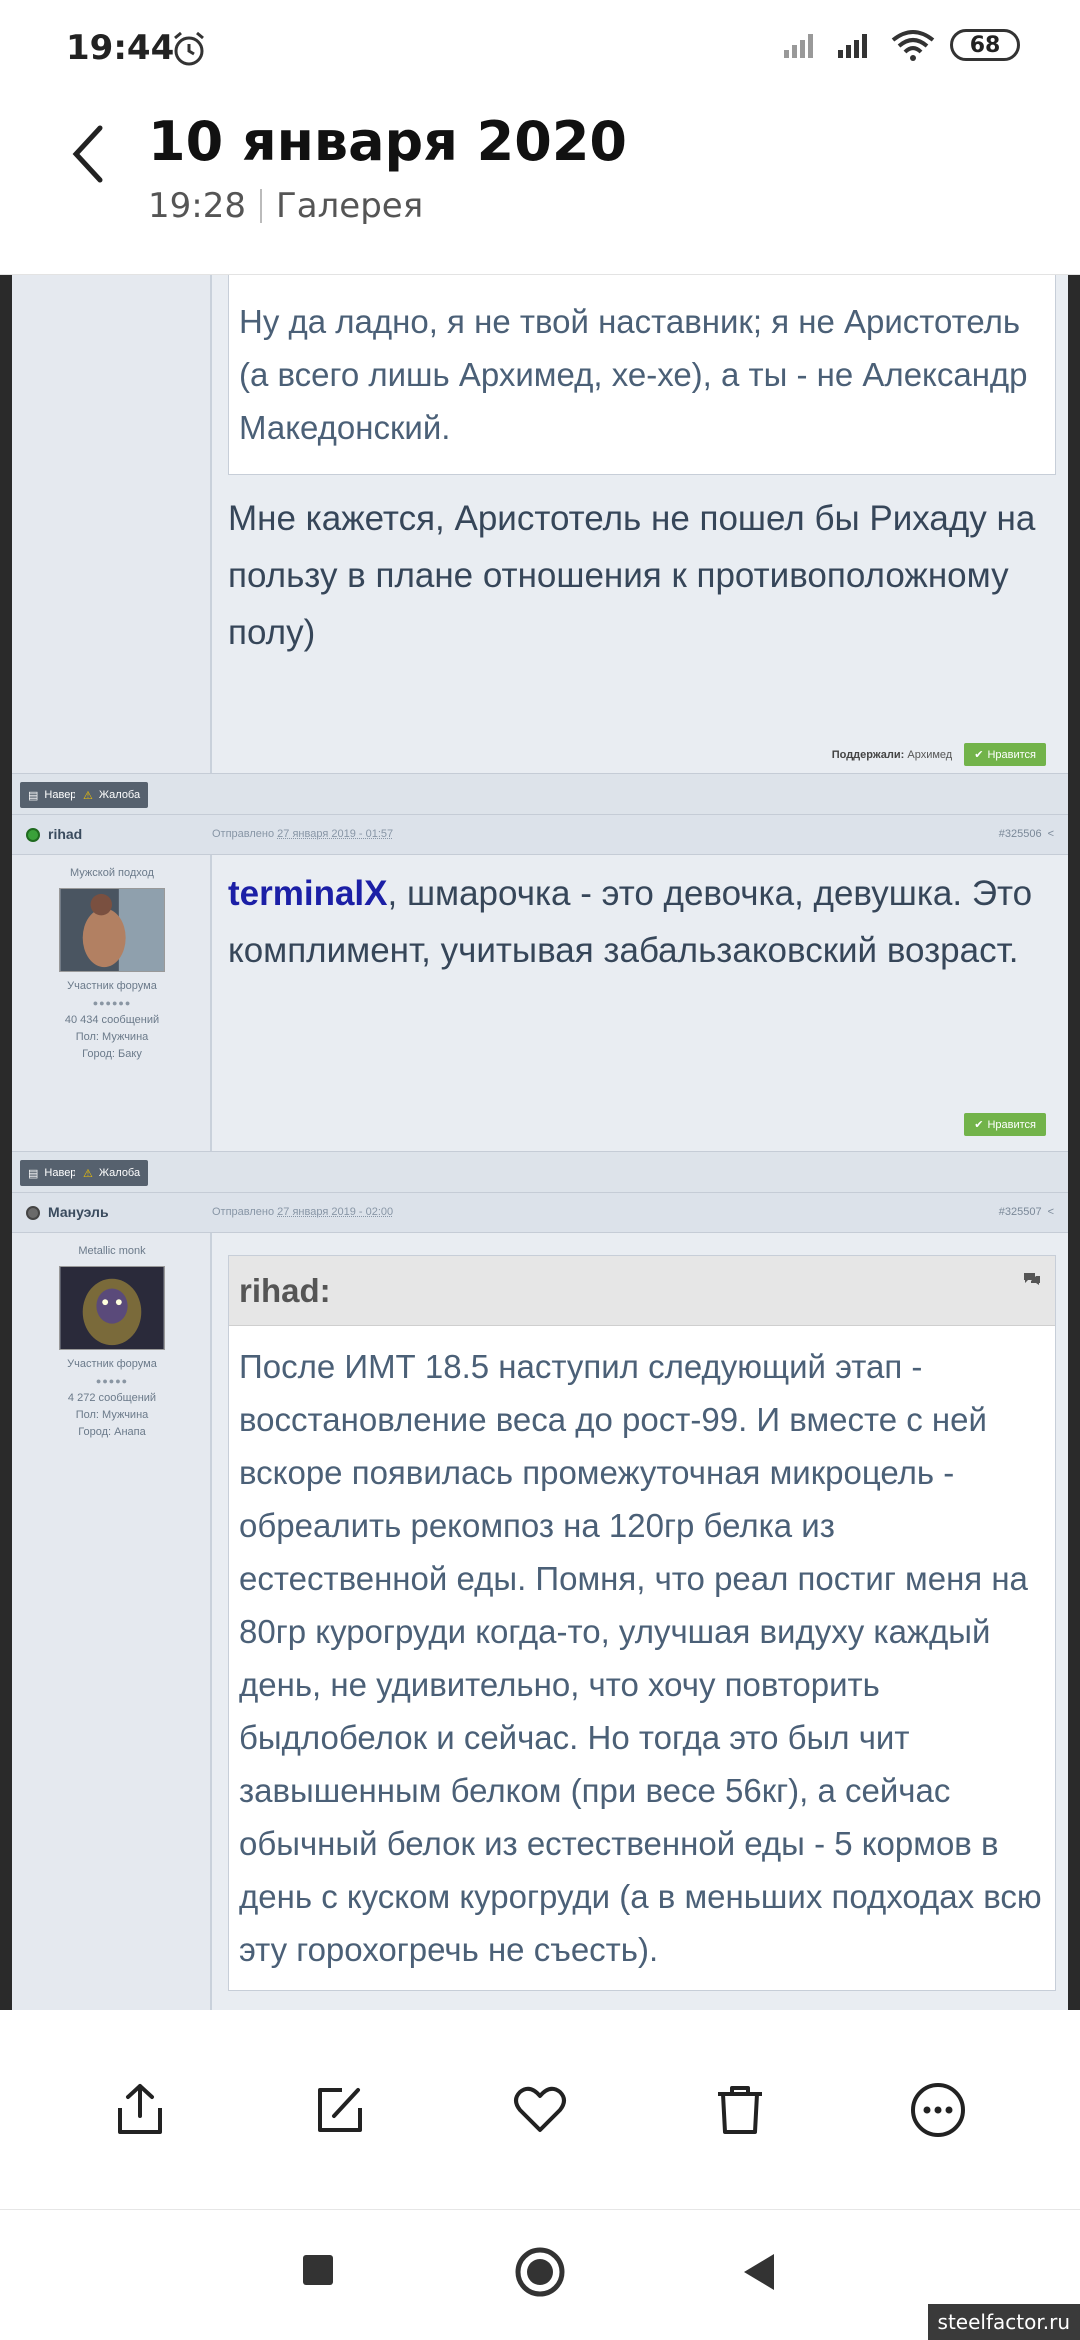 This screenshot has height=2340, width=1080. Describe the element at coordinates (120, 48) in the screenshot. I see `status-time: 19:44` at that location.